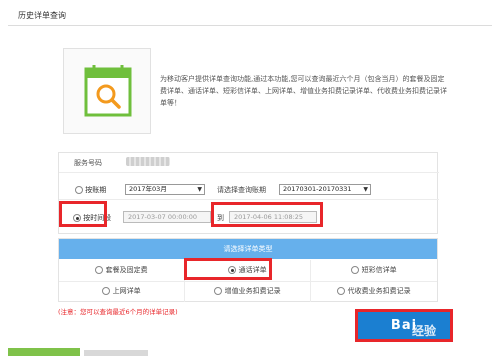  What do you see at coordinates (118, 312) in the screenshot?
I see `query-note: (注意：您可以查询最近6个月的详单记录)` at bounding box center [118, 312].